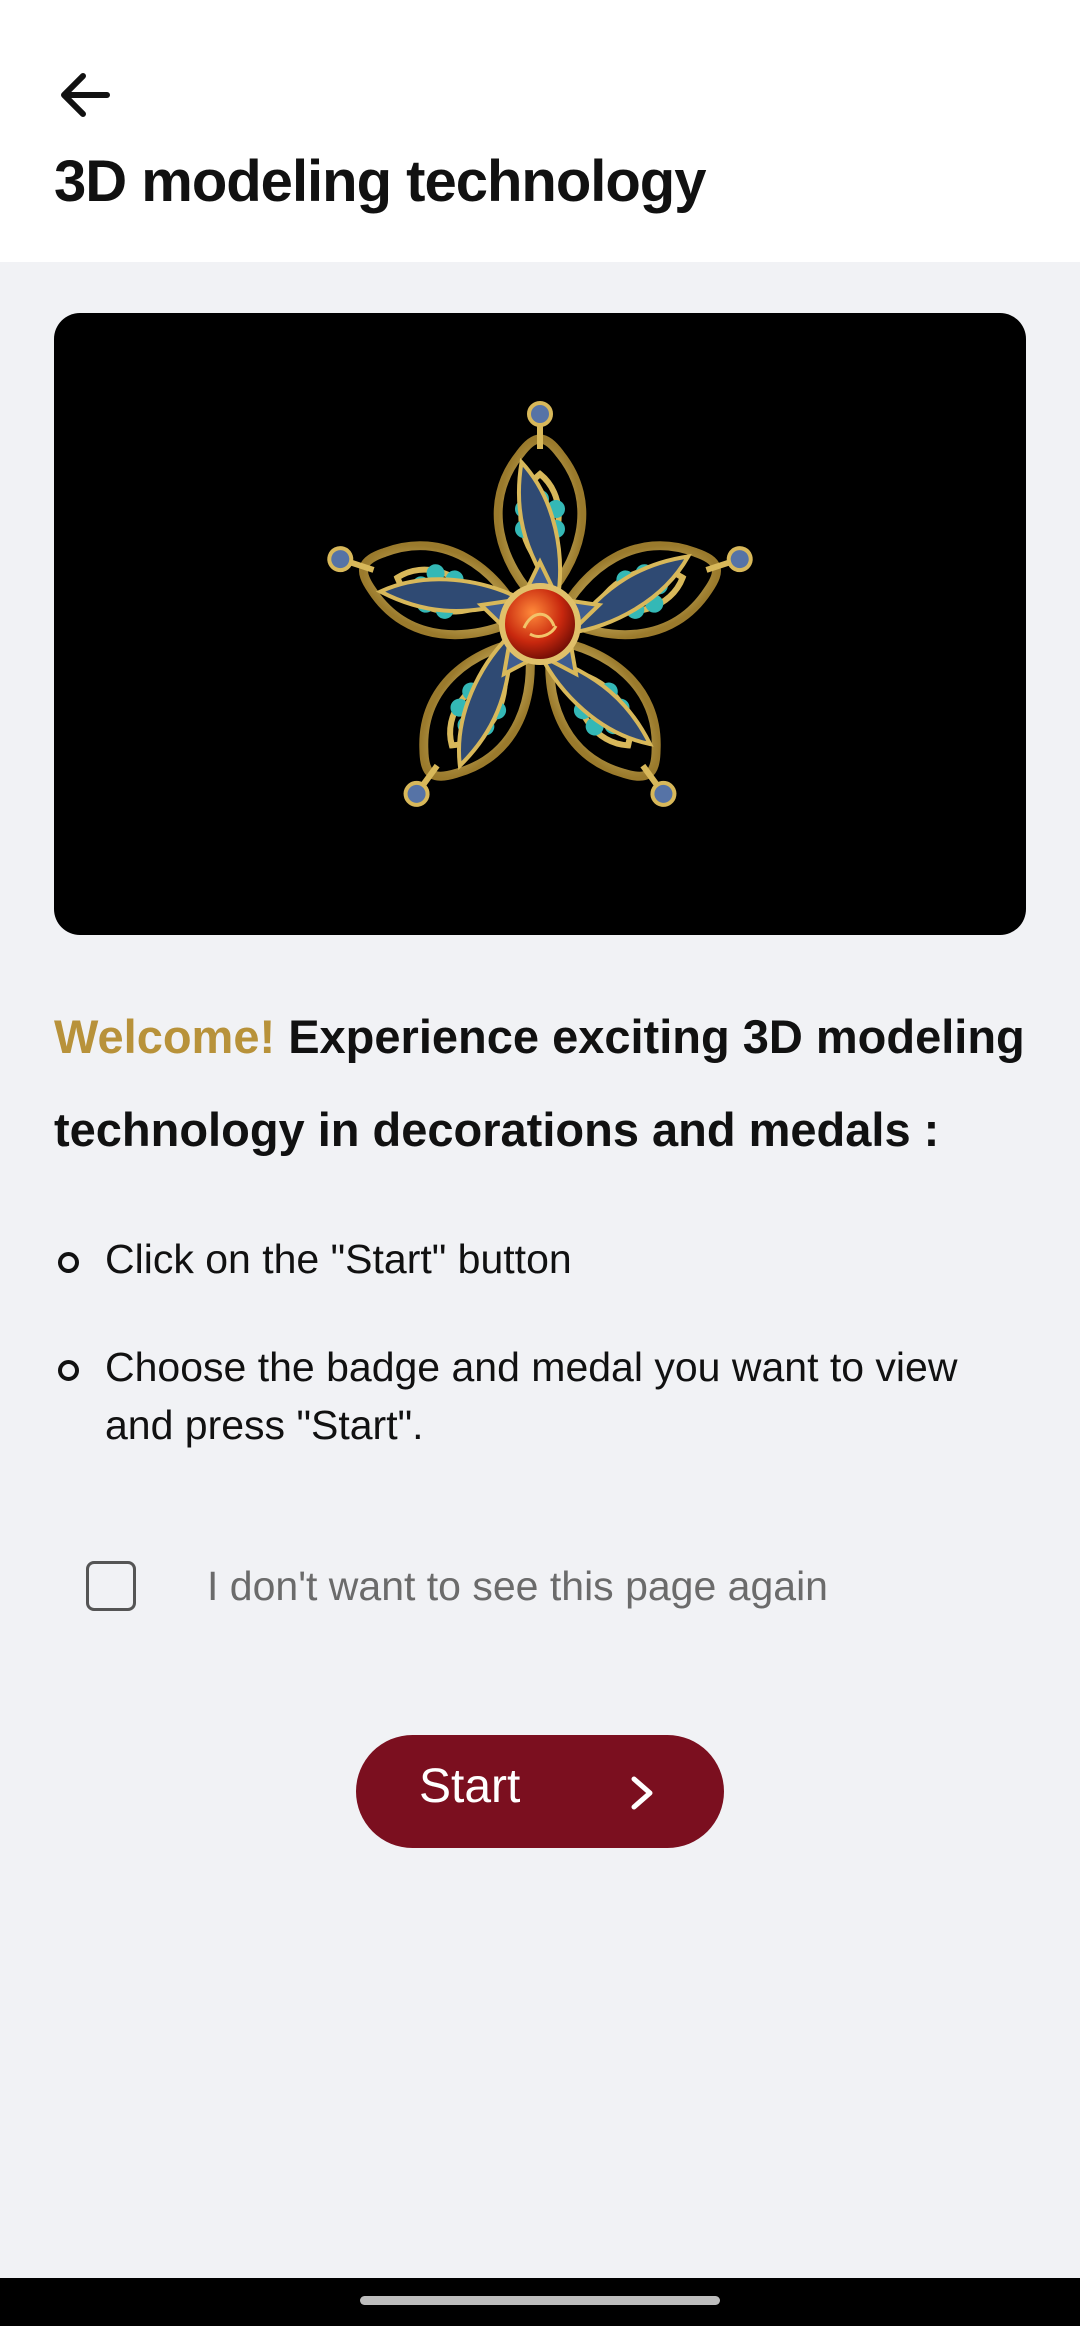 This screenshot has width=1080, height=2326. I want to click on welcome-text: Welcome!, so click(165, 1036).